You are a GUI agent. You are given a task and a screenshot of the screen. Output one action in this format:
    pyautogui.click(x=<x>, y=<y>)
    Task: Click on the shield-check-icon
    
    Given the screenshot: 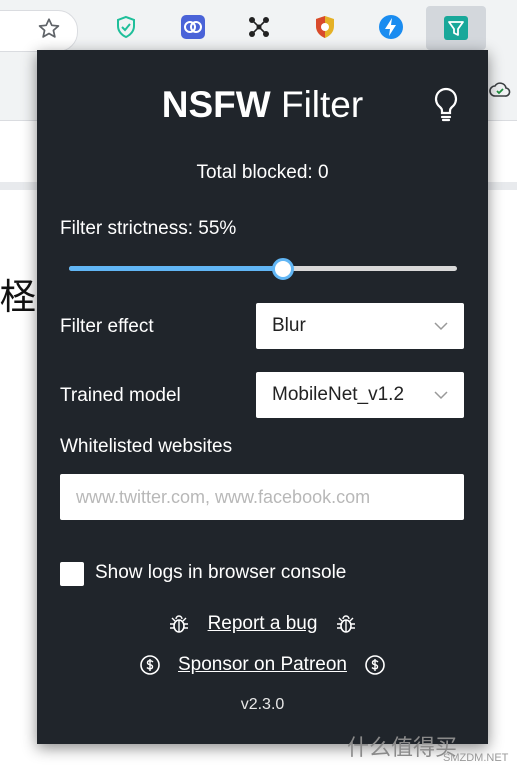 What is the action you would take?
    pyautogui.click(x=126, y=27)
    